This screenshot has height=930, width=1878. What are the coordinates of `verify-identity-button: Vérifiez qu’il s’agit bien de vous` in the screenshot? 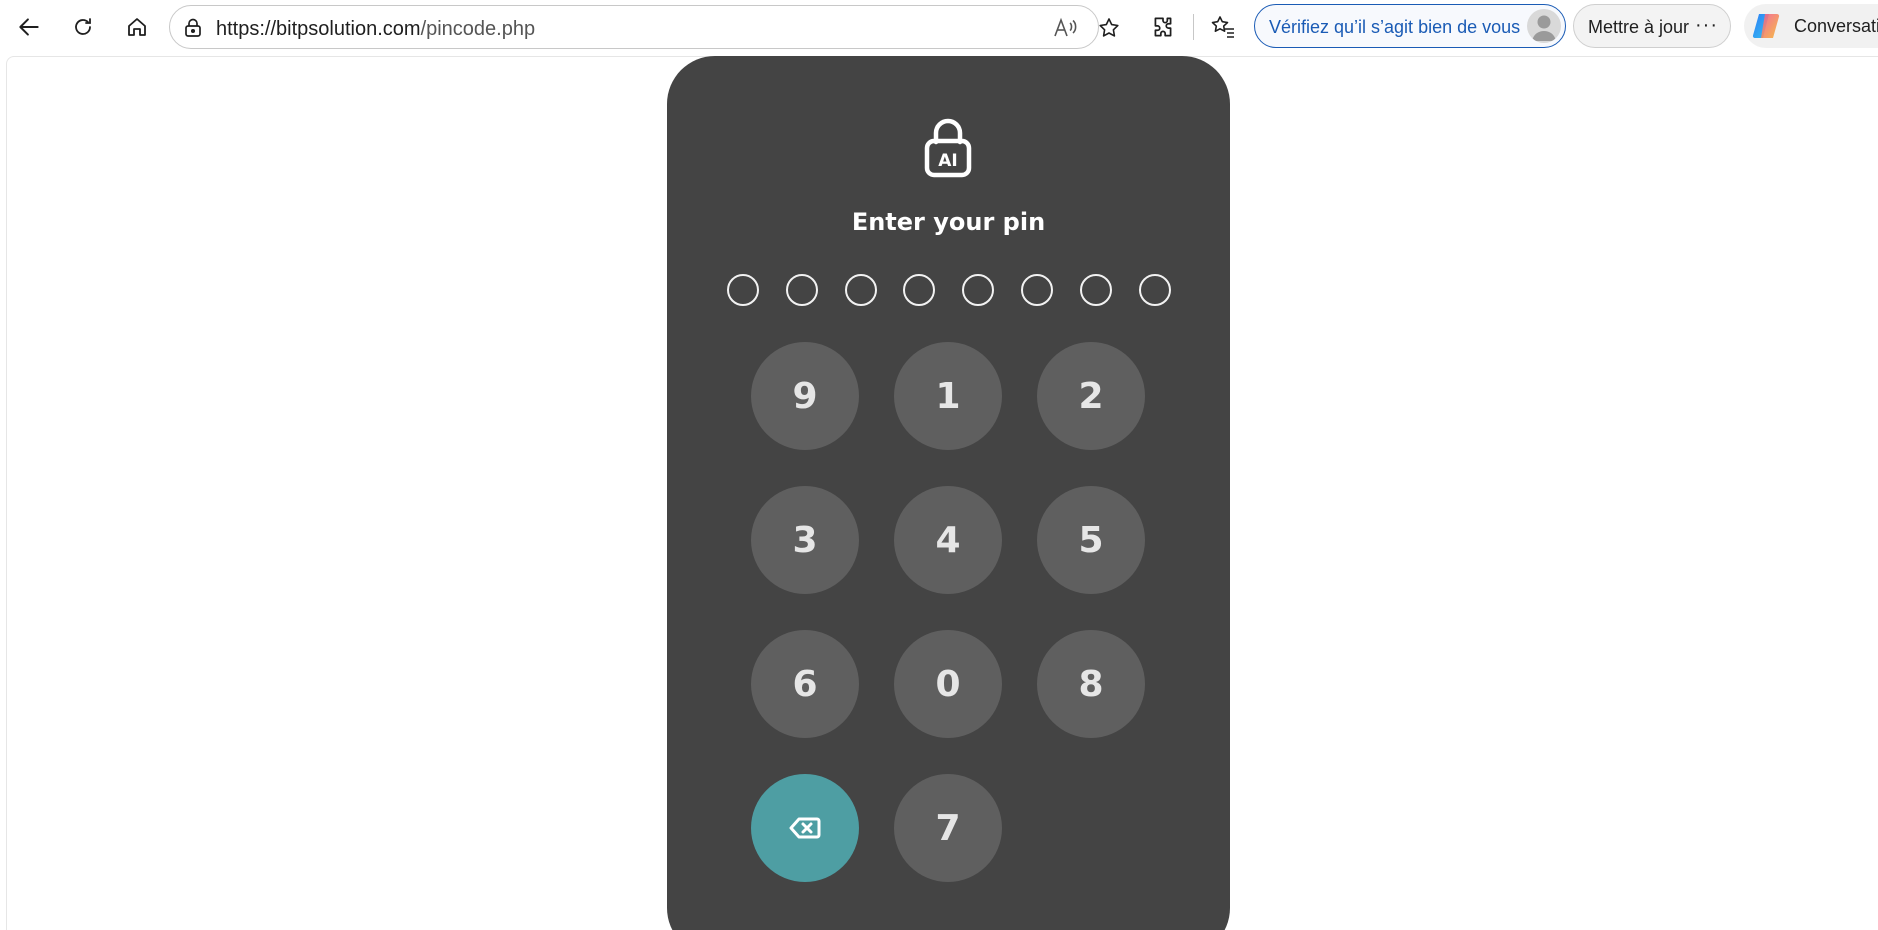 It's located at (1410, 26).